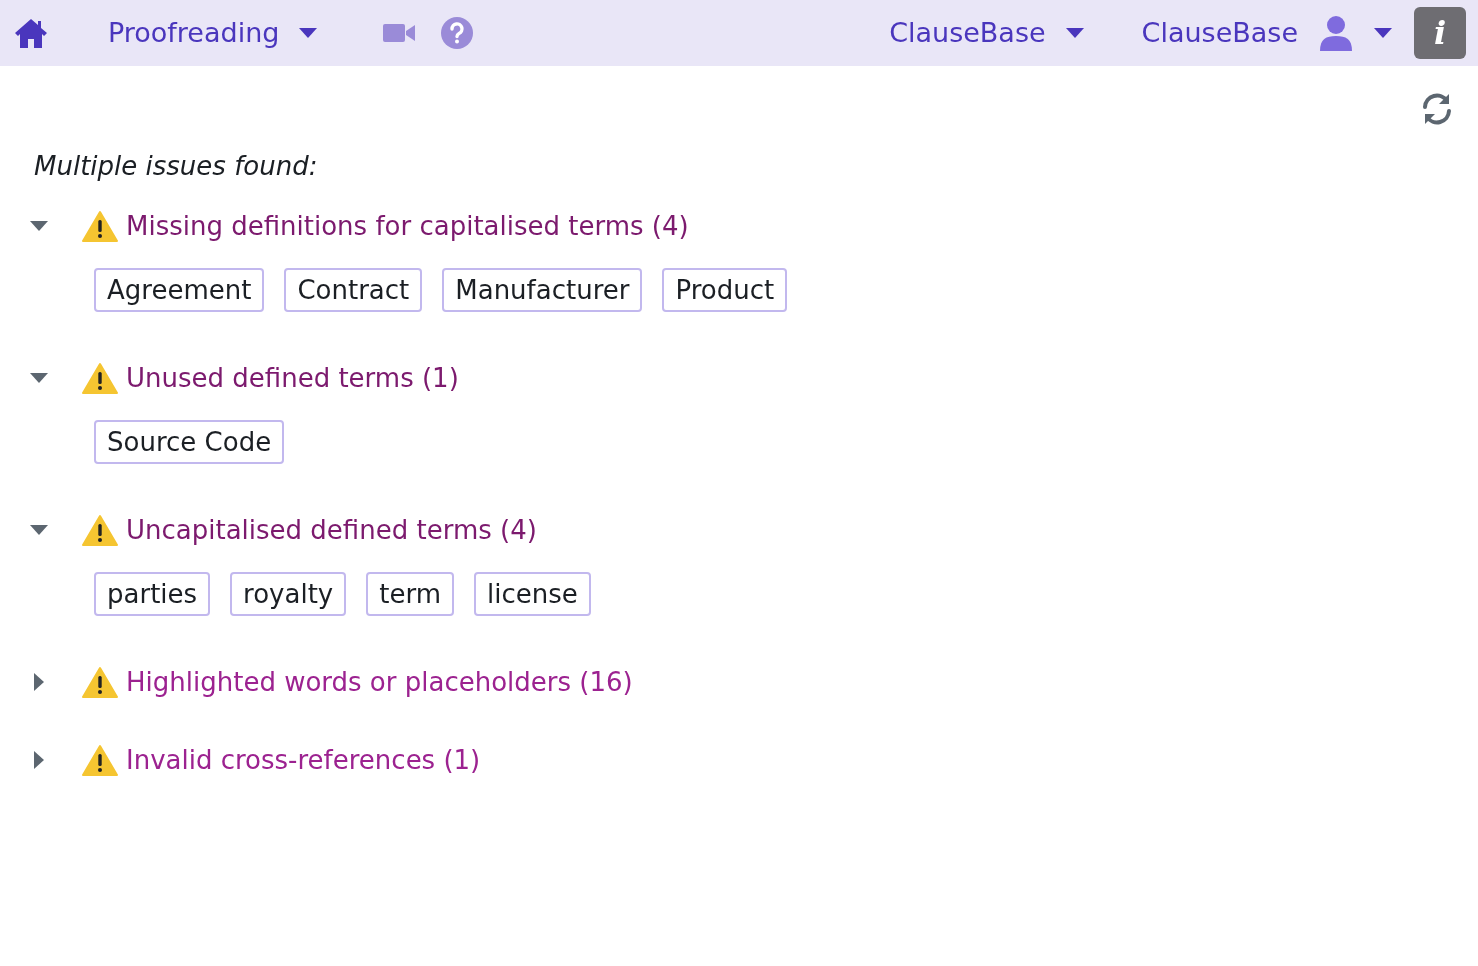  Describe the element at coordinates (1266, 33) in the screenshot. I see `user-menu: ClauseBase` at that location.